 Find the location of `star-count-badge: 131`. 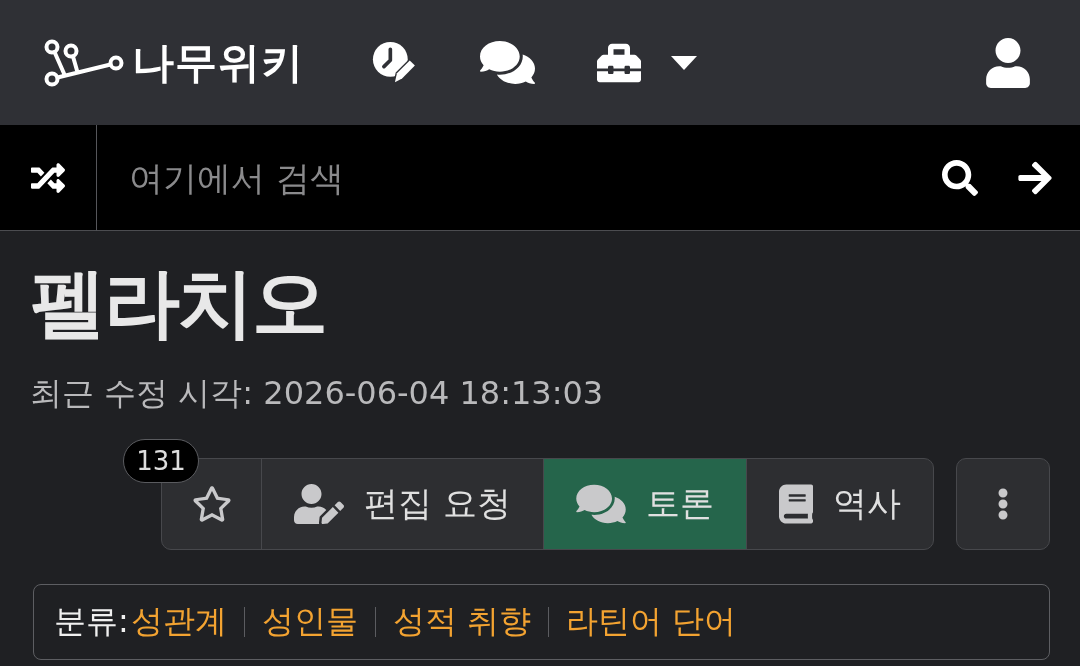

star-count-badge: 131 is located at coordinates (161, 460).